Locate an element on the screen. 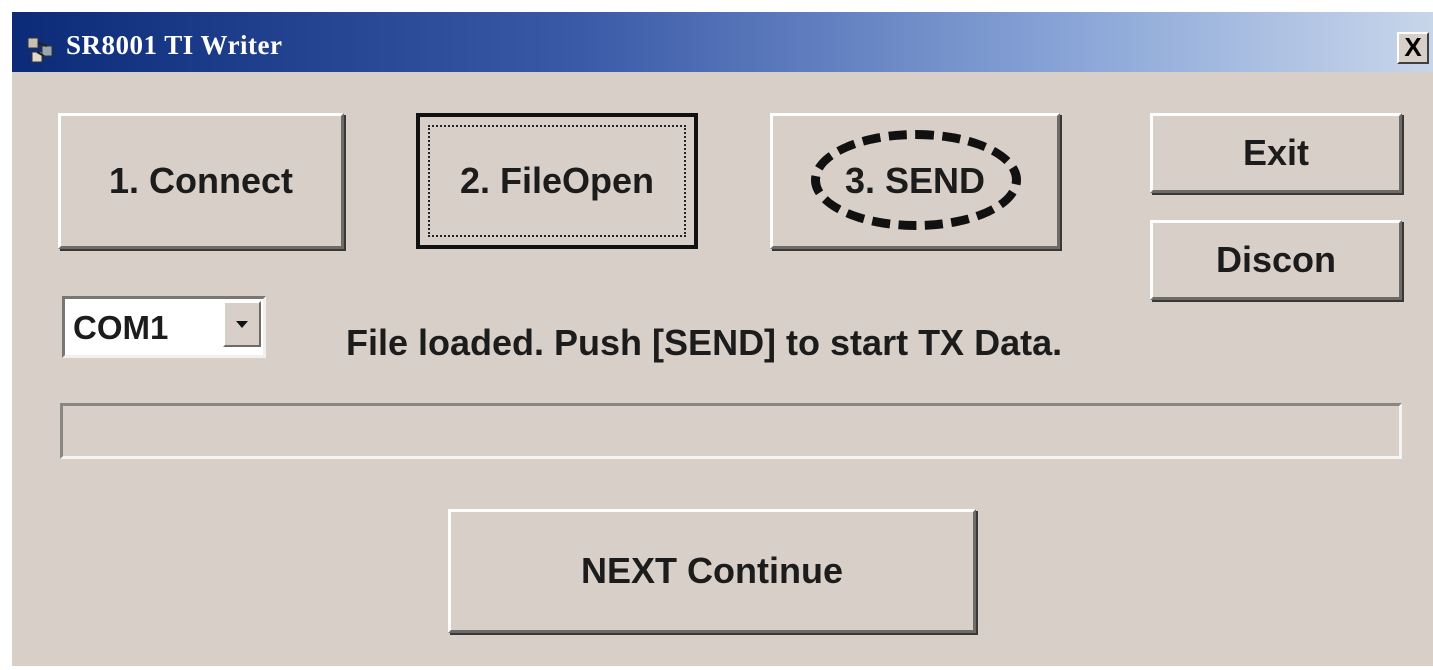 Image resolution: width=1433 pixels, height=670 pixels. chevron-down-icon is located at coordinates (242, 324).